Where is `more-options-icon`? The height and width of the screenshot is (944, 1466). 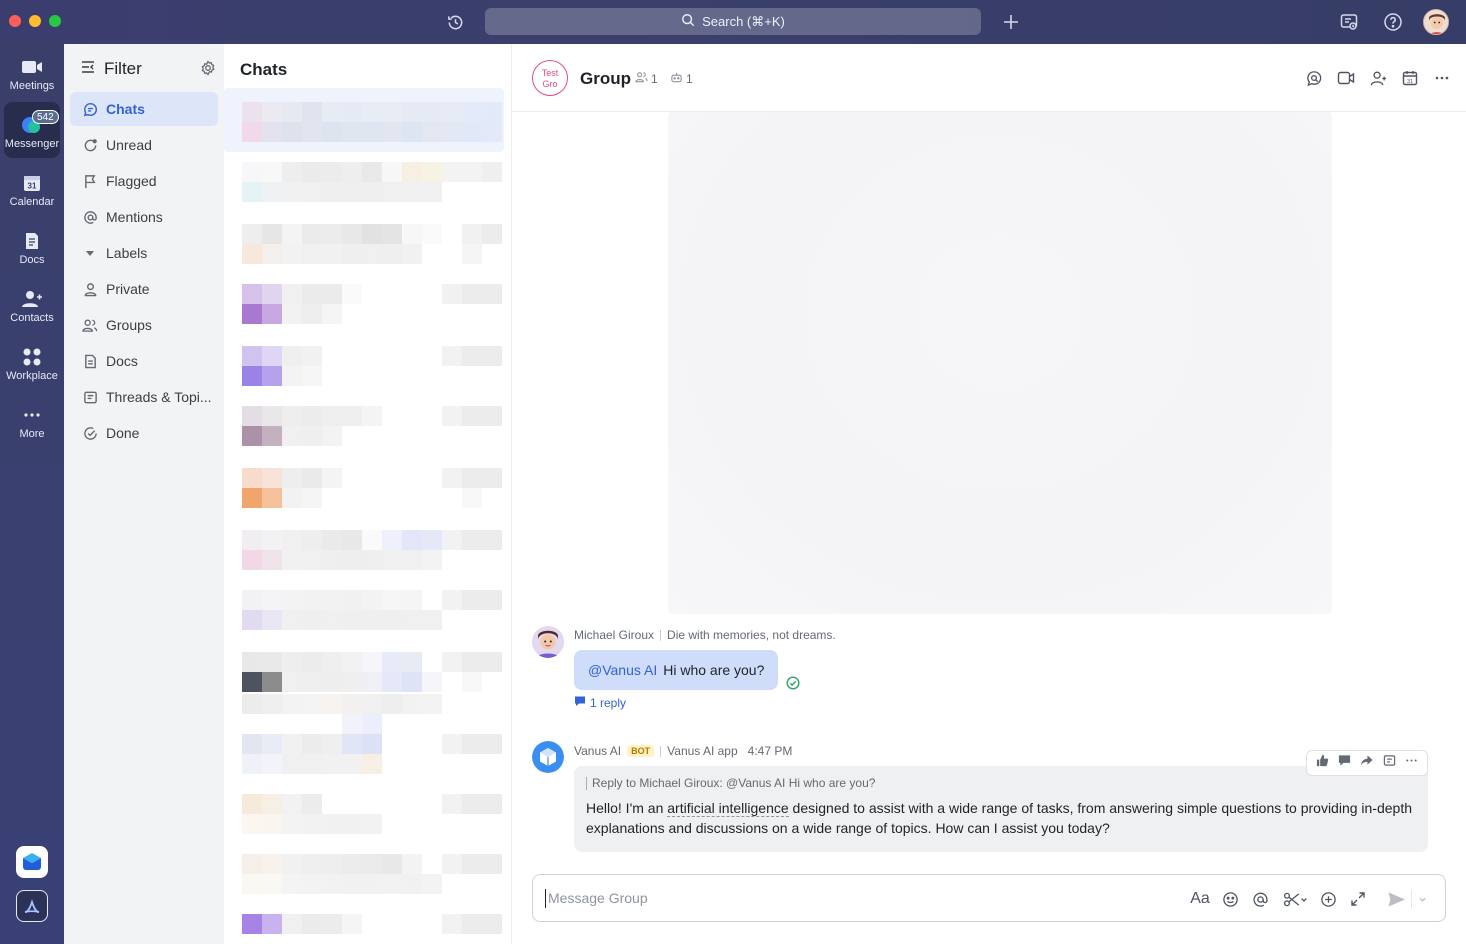
more-options-icon is located at coordinates (1442, 78).